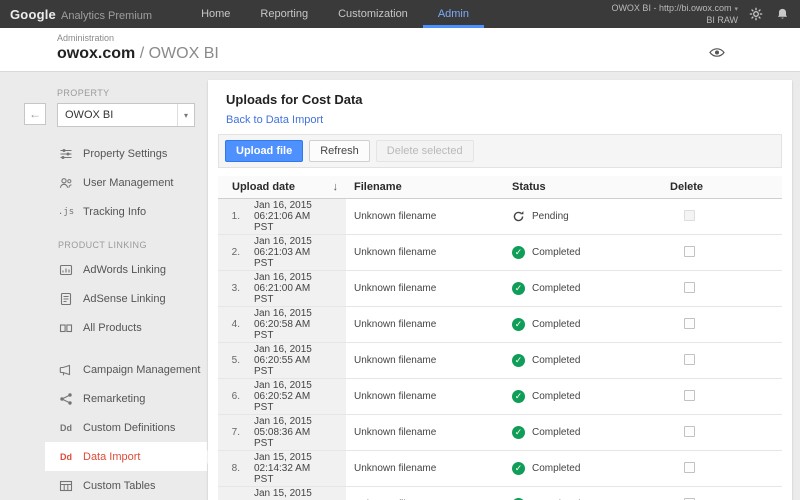 This screenshot has width=800, height=500. What do you see at coordinates (720, 187) in the screenshot?
I see `column-delete: Delete` at bounding box center [720, 187].